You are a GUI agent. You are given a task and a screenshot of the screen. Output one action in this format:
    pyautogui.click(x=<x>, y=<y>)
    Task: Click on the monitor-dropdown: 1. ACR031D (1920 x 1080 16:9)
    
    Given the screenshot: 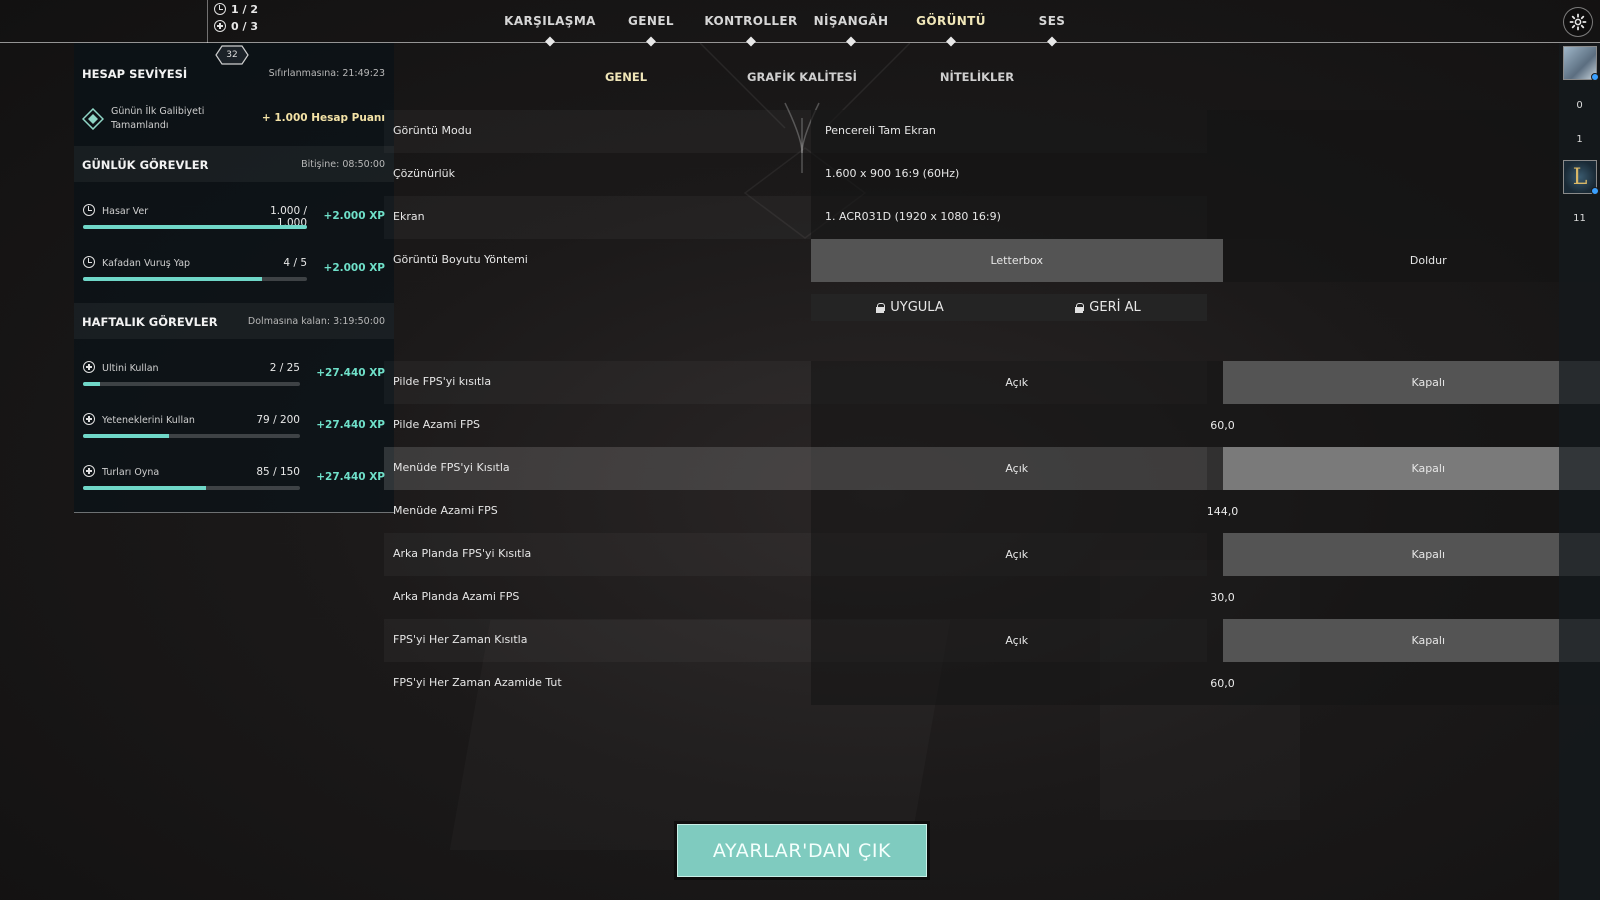 What is the action you would take?
    pyautogui.click(x=1205, y=217)
    